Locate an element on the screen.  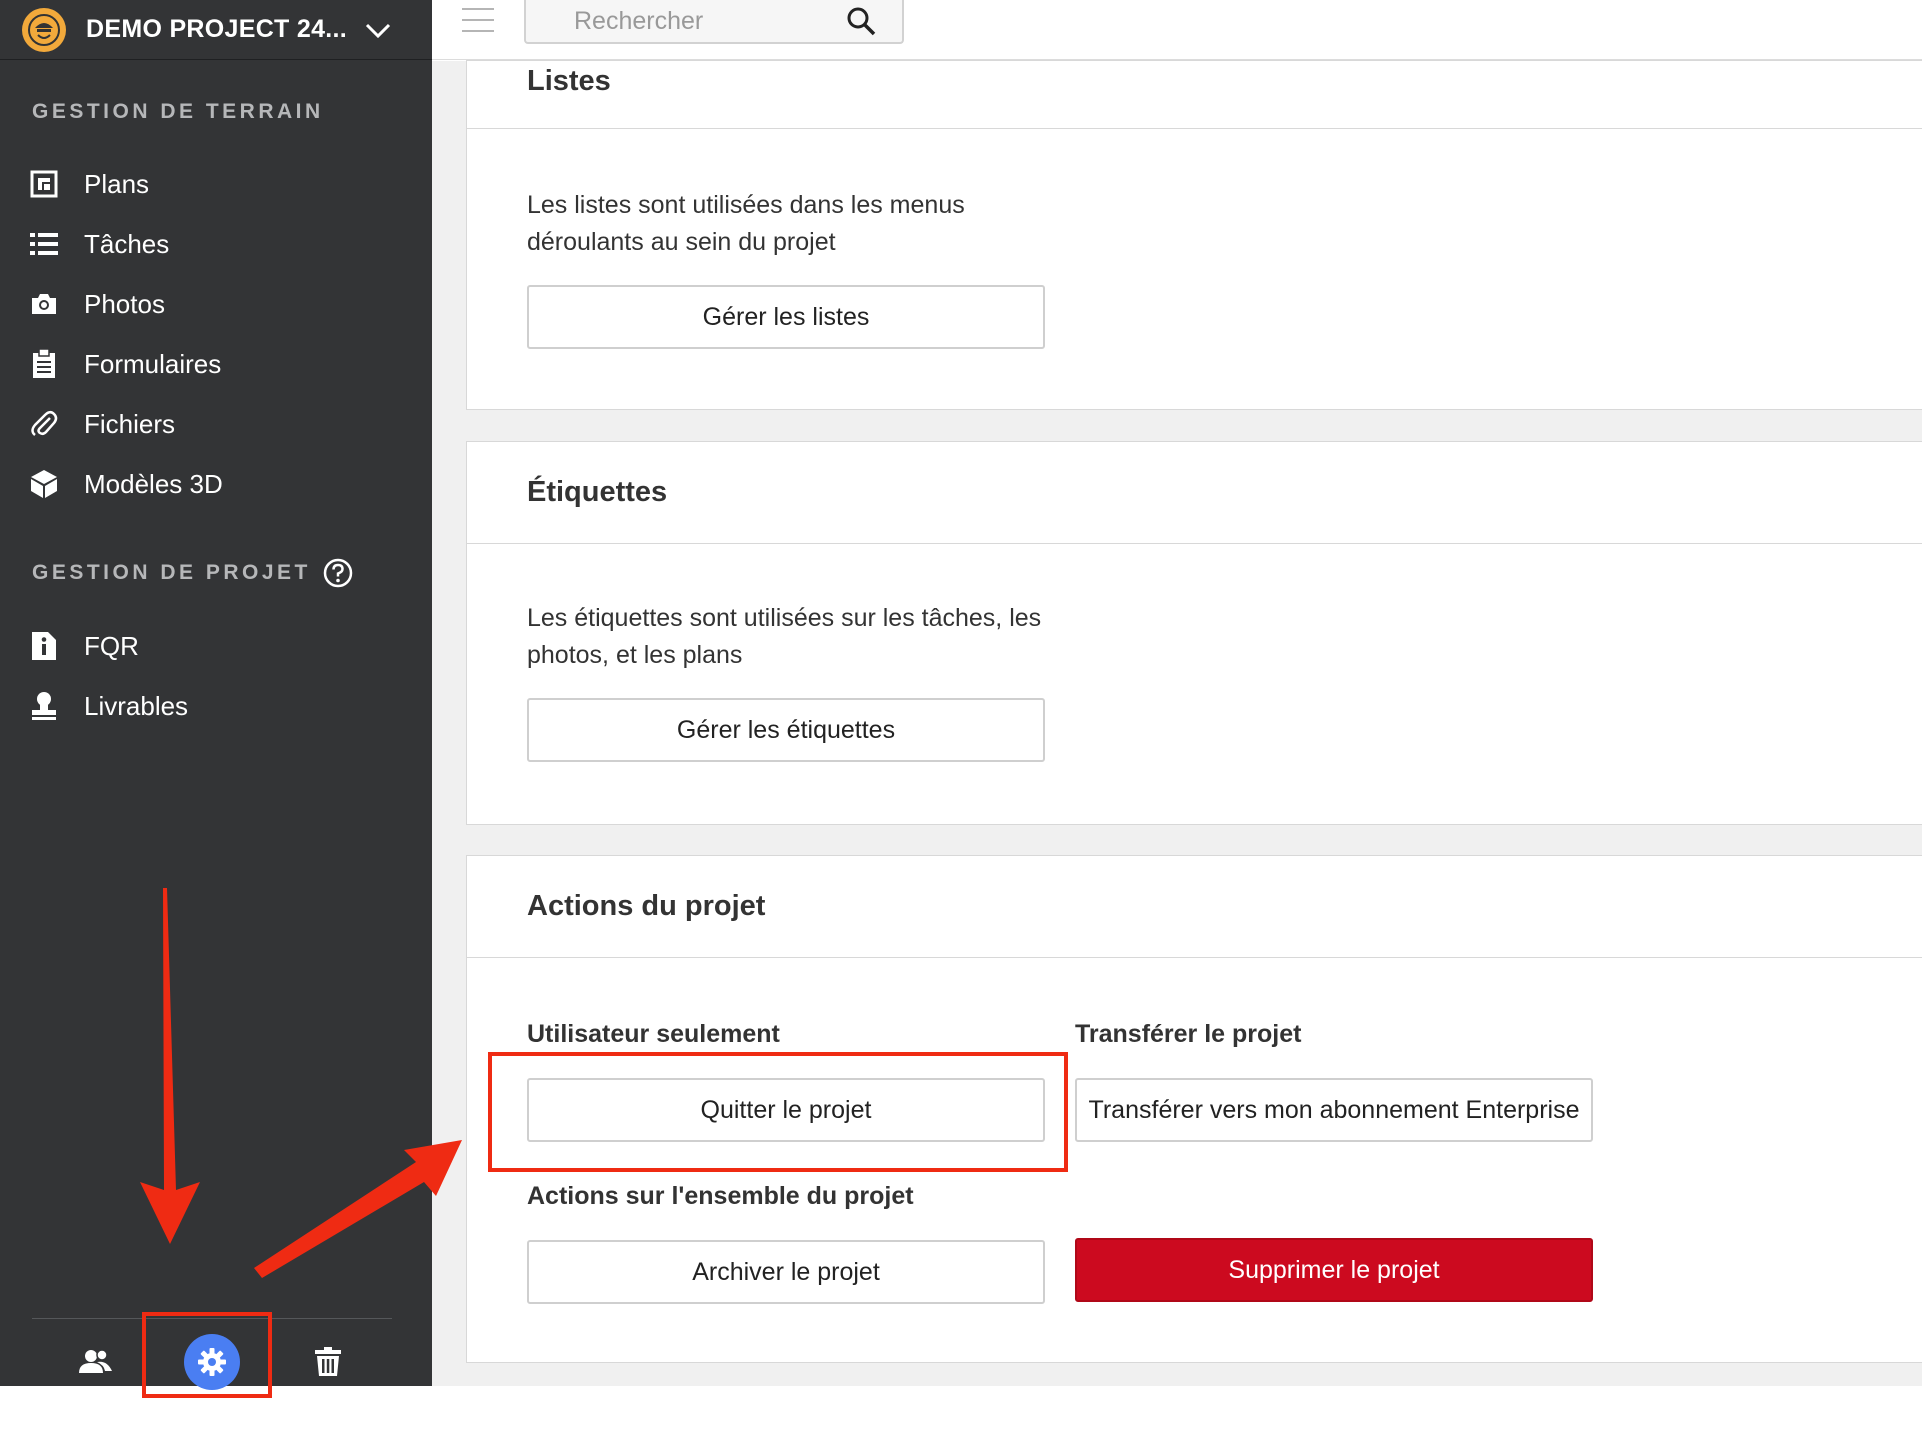
sidebar-item-fqr: FQR is located at coordinates (83, 646).